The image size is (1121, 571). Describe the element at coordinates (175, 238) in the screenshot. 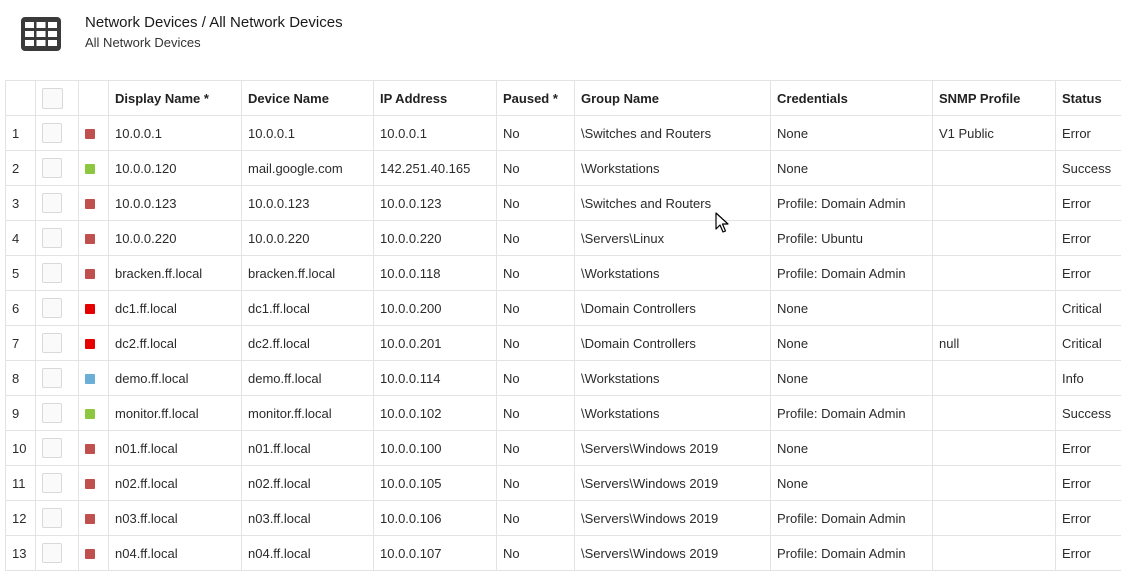

I see `display-name-cell: 10.0.0.220` at that location.